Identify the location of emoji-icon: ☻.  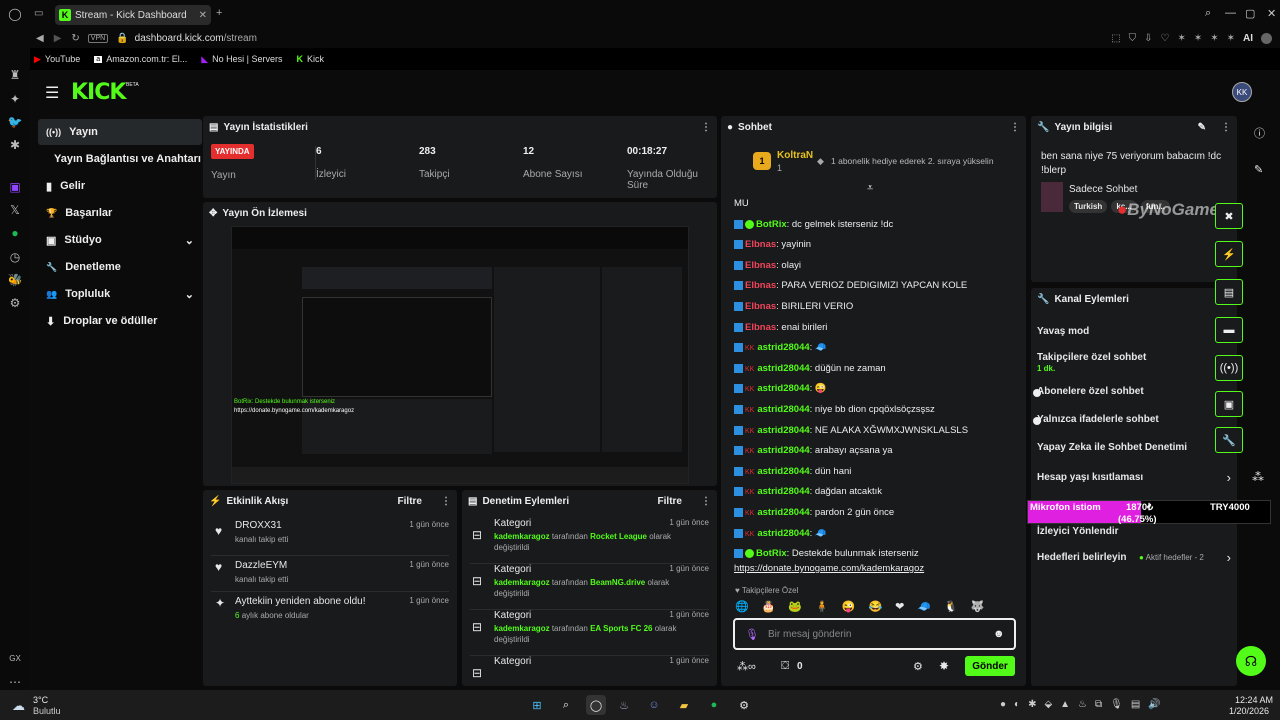
(999, 634).